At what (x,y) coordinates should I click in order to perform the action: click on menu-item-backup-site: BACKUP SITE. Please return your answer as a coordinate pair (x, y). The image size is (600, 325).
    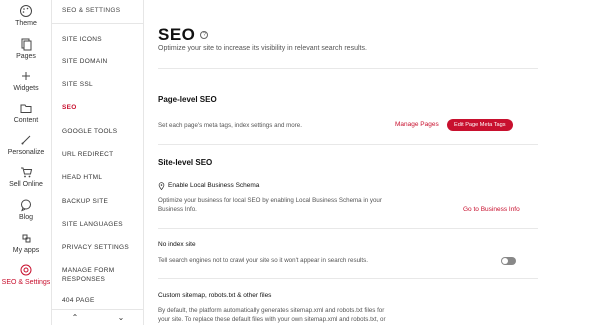
    Looking at the image, I should click on (102, 201).